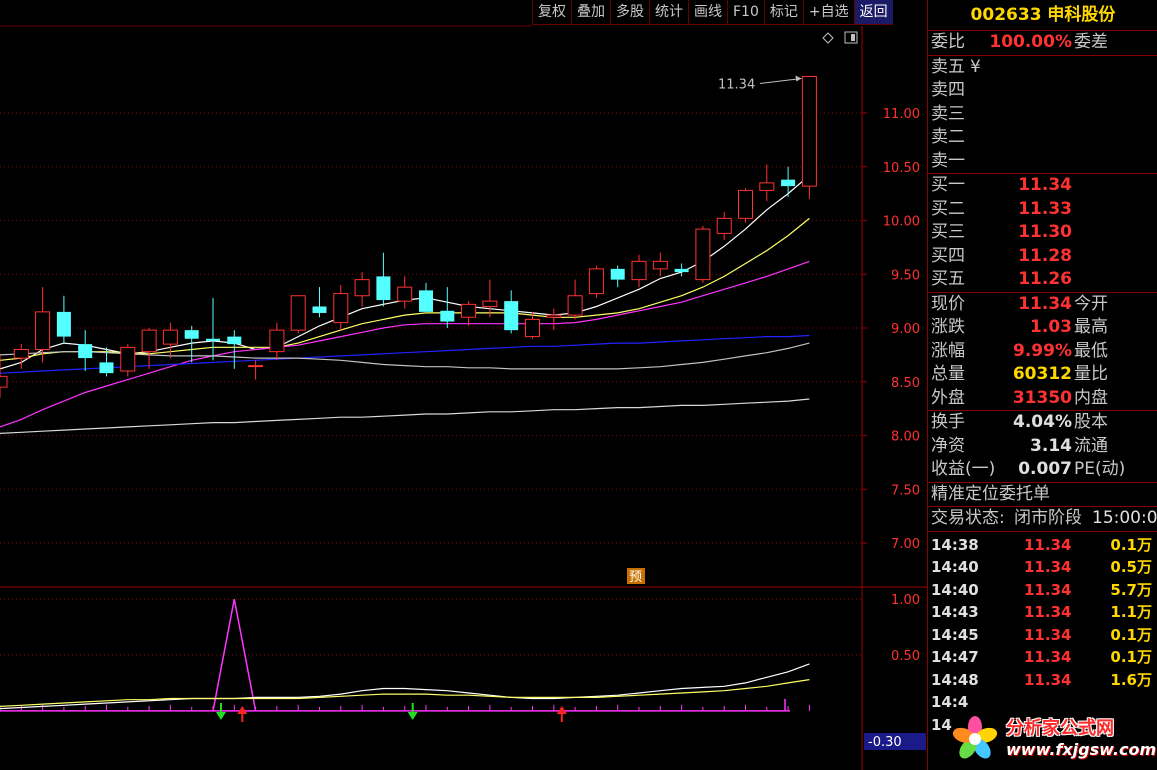 This screenshot has height=770, width=1157. I want to click on fundamentals-block: 换手 4.04% 股本 净资 3.14 流通 收益(一) 0.007 PE(动), so click(1042, 447).